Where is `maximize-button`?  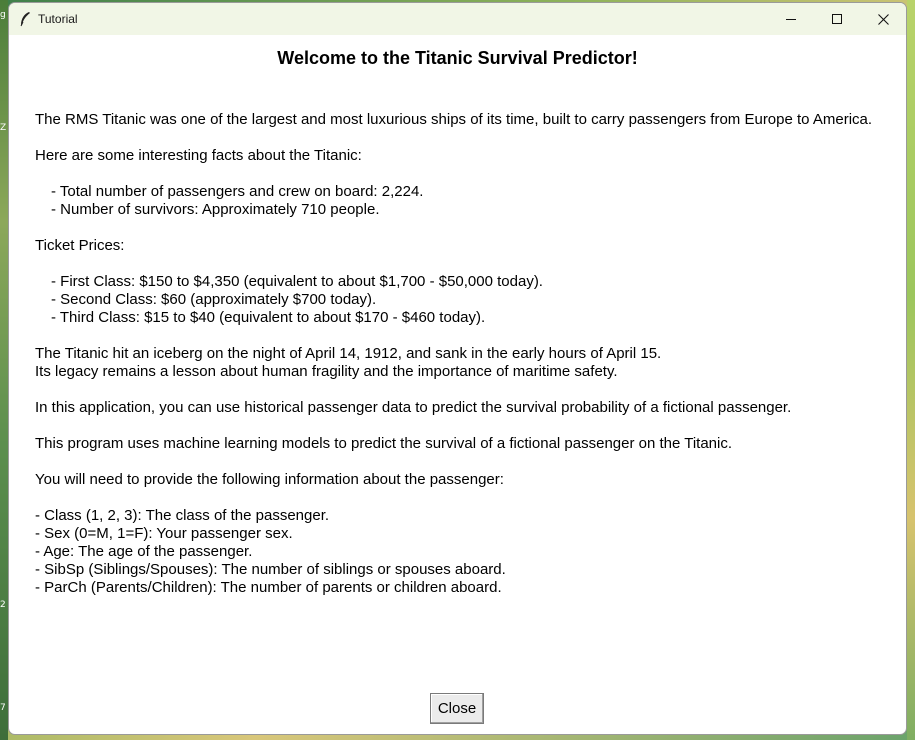 maximize-button is located at coordinates (837, 19).